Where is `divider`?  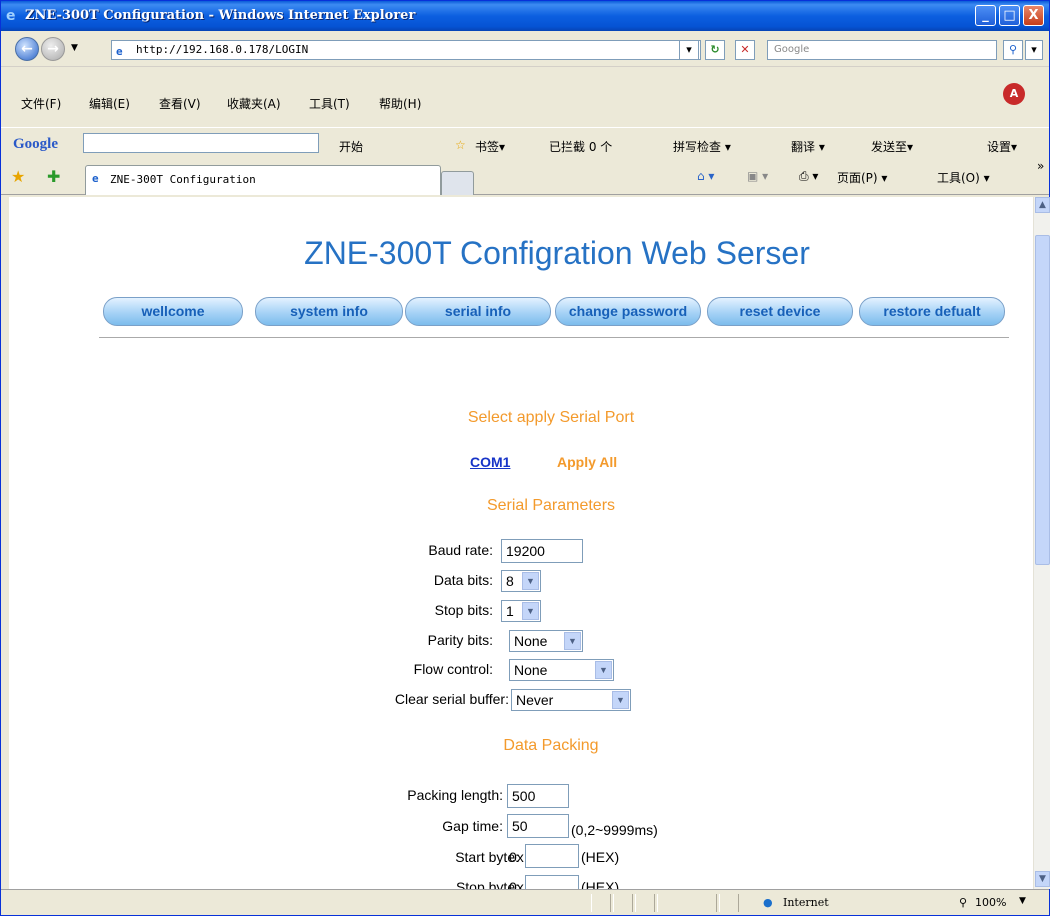
divider is located at coordinates (554, 337).